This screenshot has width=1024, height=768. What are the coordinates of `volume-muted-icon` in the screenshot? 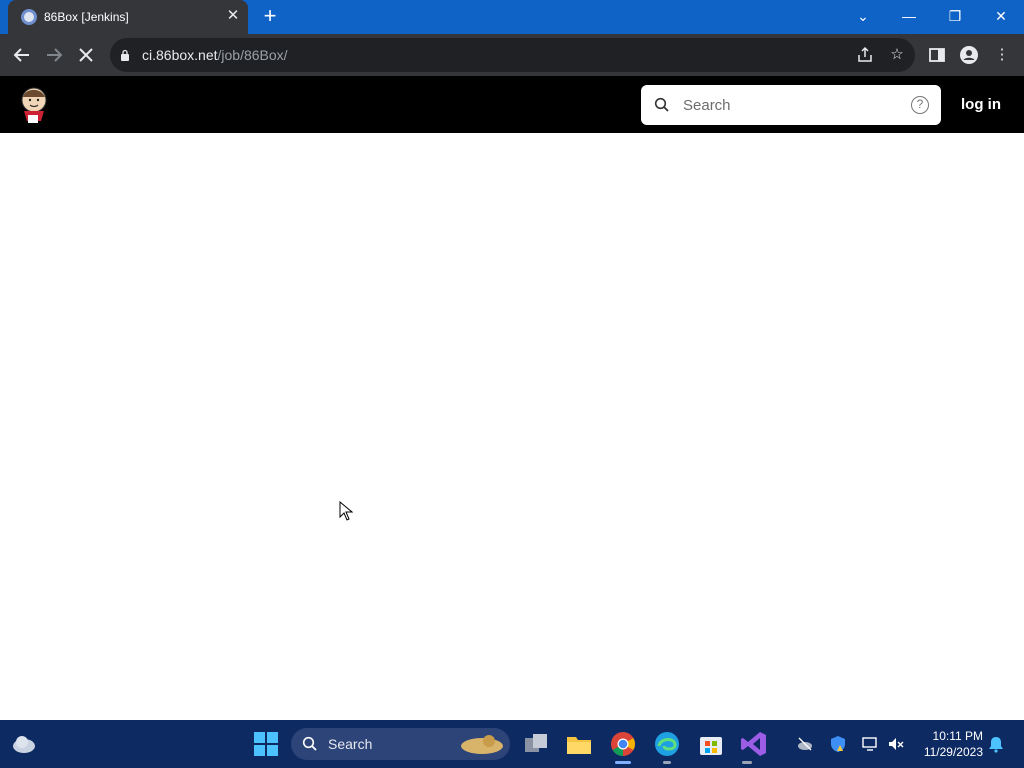 It's located at (896, 744).